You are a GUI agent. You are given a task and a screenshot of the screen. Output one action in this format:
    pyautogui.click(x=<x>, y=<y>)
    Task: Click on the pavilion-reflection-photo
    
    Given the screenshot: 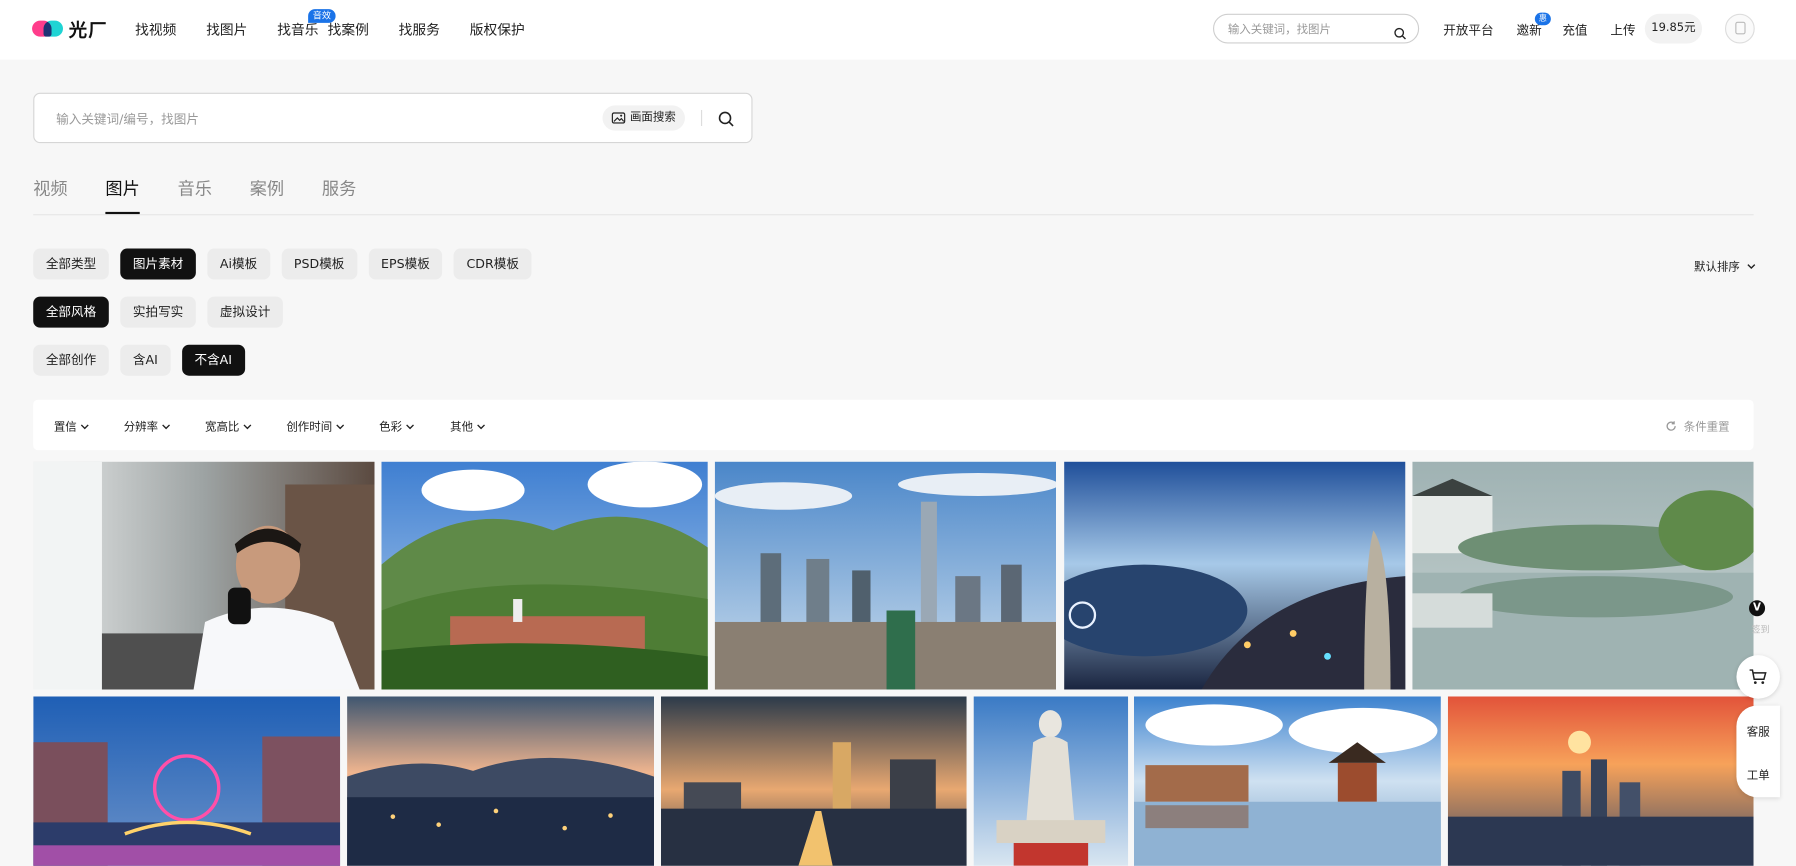 What is the action you would take?
    pyautogui.click(x=1287, y=781)
    